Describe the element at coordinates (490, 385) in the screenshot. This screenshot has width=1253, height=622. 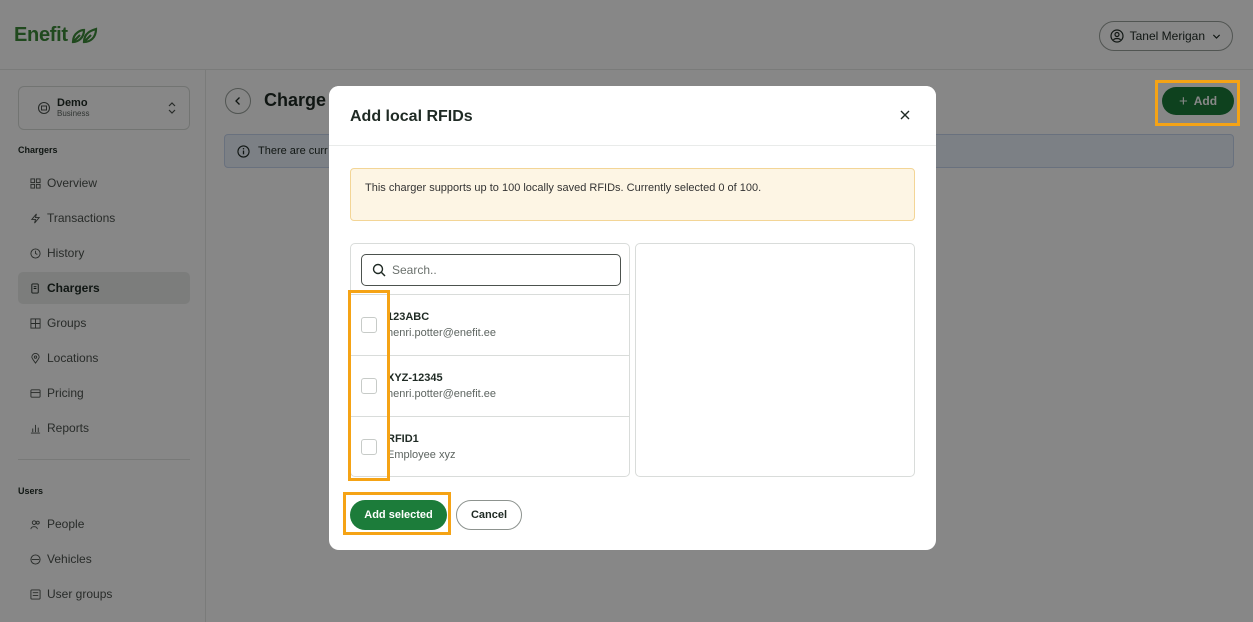
I see `rfid-row: XYZ-12345 henri.potter@enefit.ee` at that location.